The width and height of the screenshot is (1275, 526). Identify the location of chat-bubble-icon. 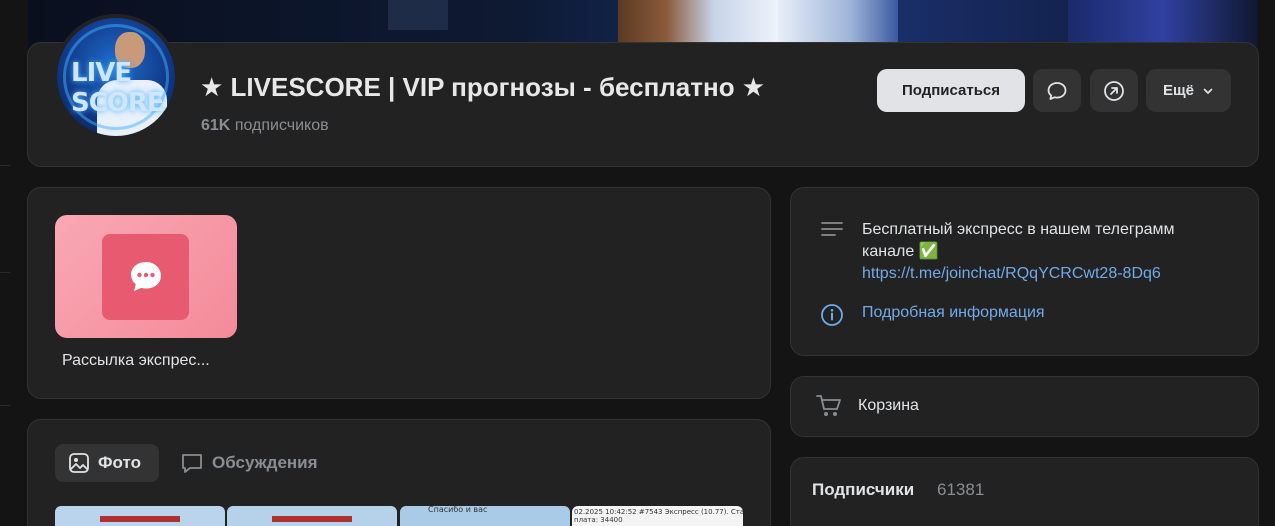
(145, 277).